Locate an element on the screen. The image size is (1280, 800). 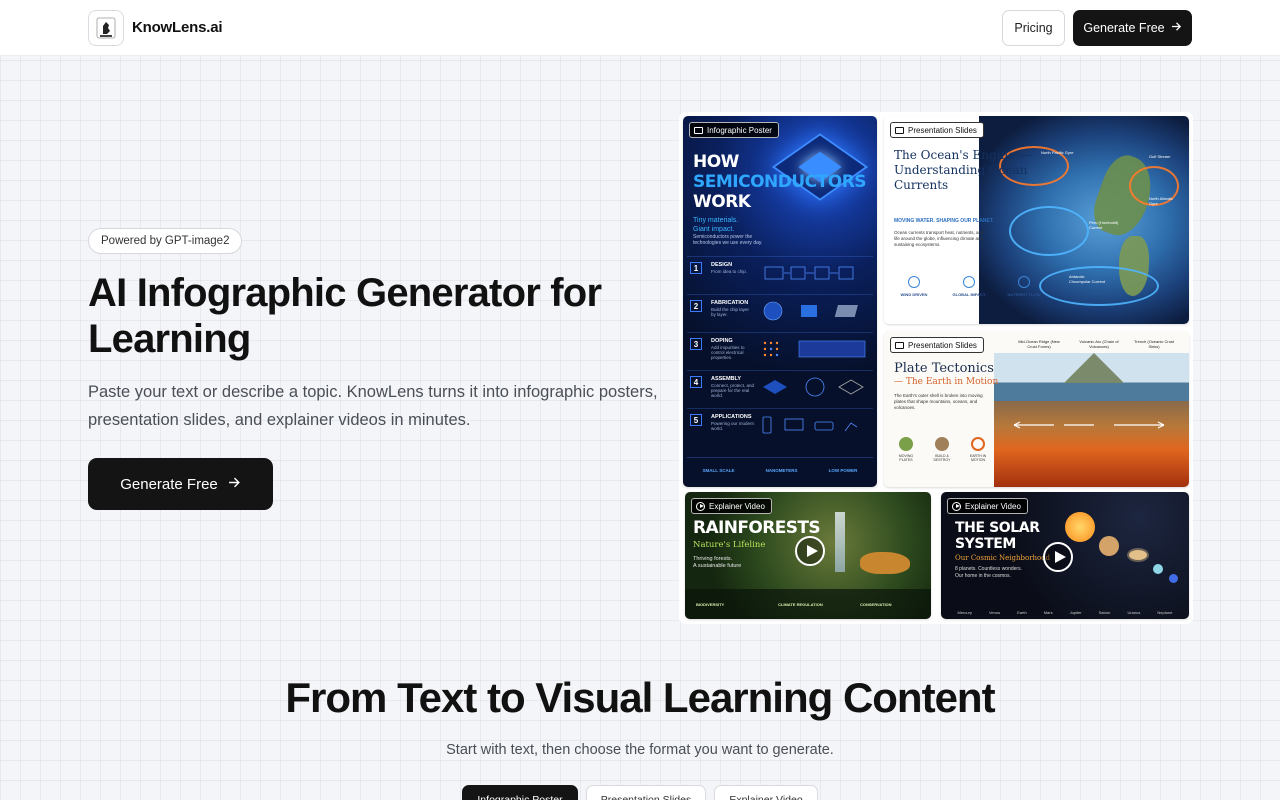
poster-footer-item: NANOMETERS is located at coordinates (781, 470).